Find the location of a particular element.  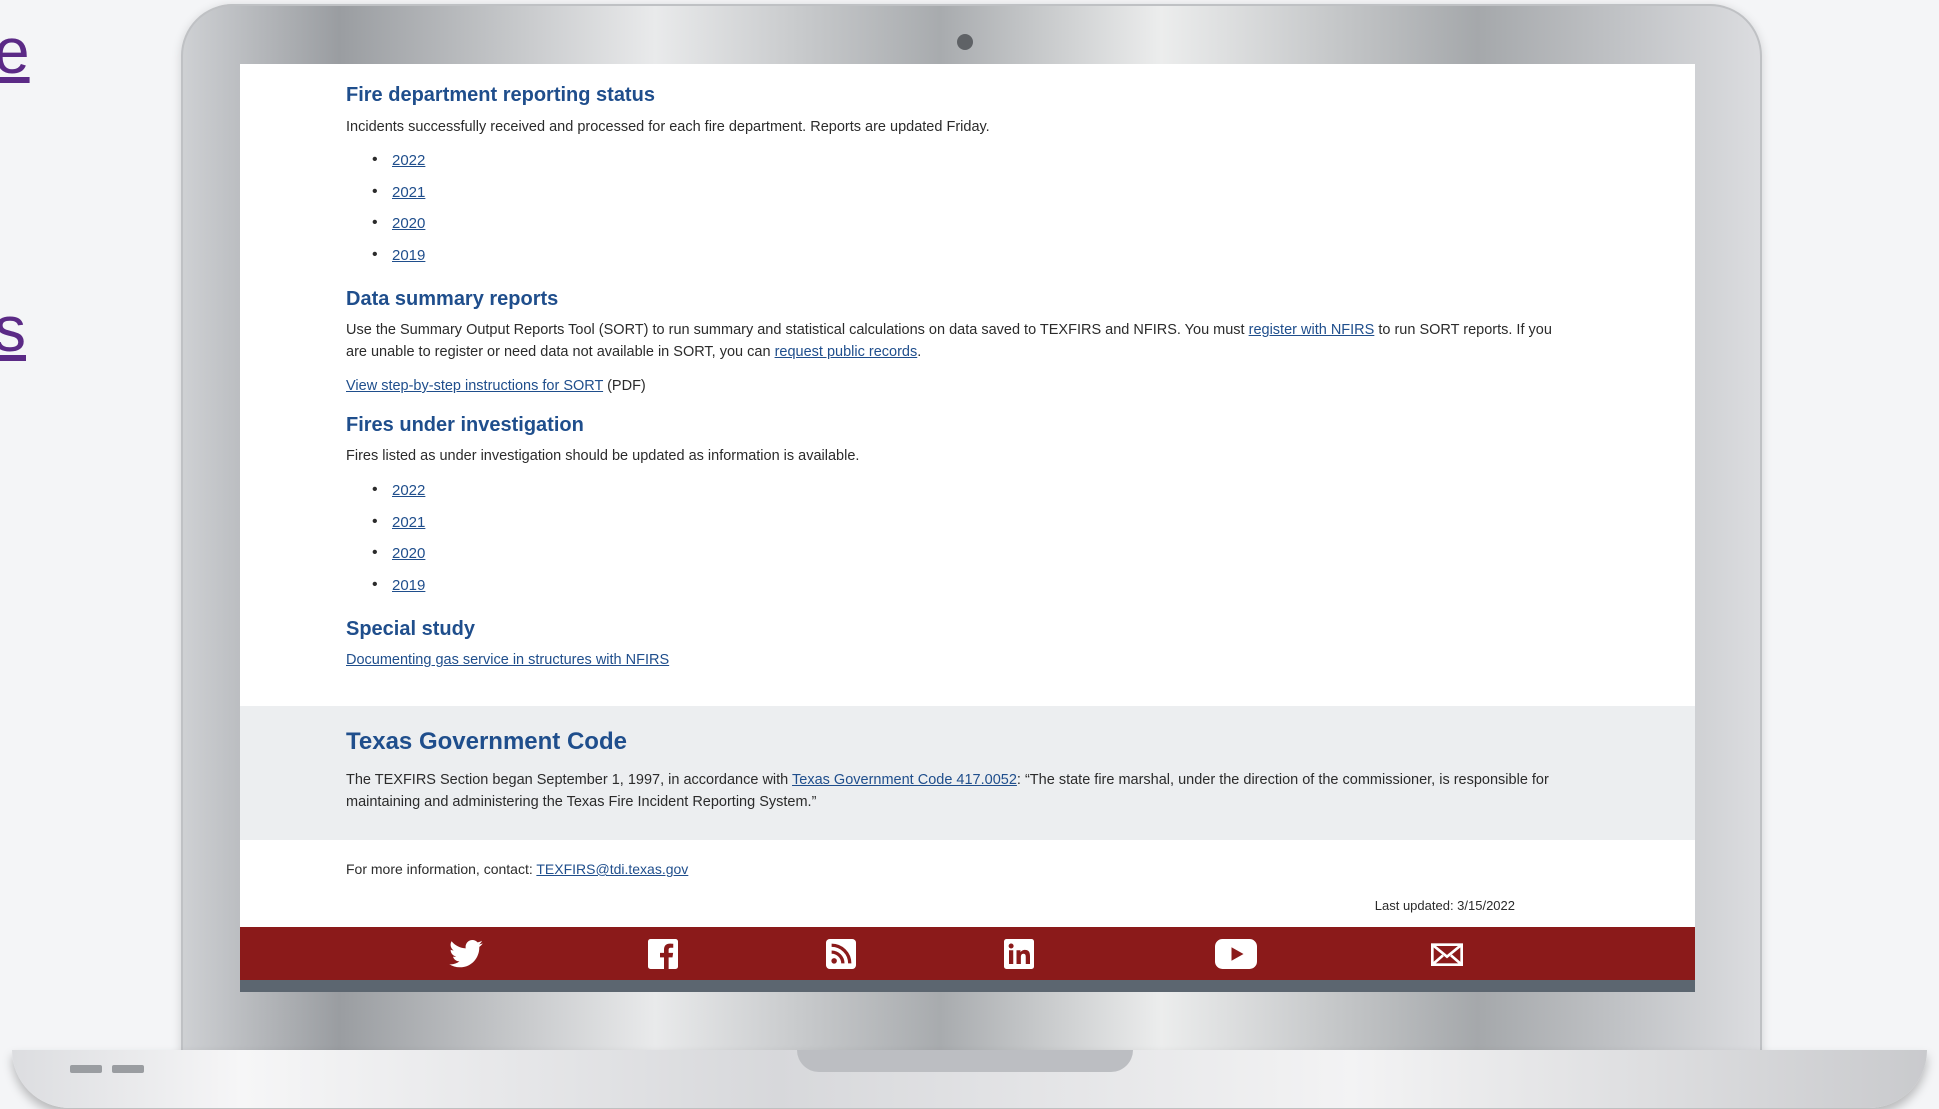

gov-code-link: Texas Government Code 417.0052 is located at coordinates (904, 780).